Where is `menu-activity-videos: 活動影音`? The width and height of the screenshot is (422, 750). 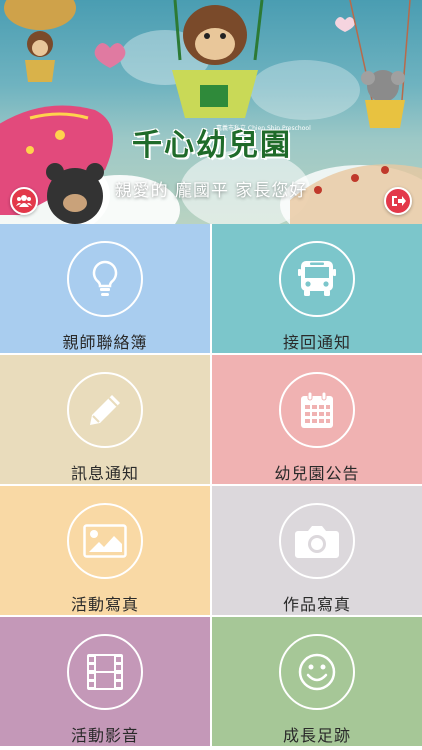
menu-activity-videos: 活動影音 is located at coordinates (105, 681).